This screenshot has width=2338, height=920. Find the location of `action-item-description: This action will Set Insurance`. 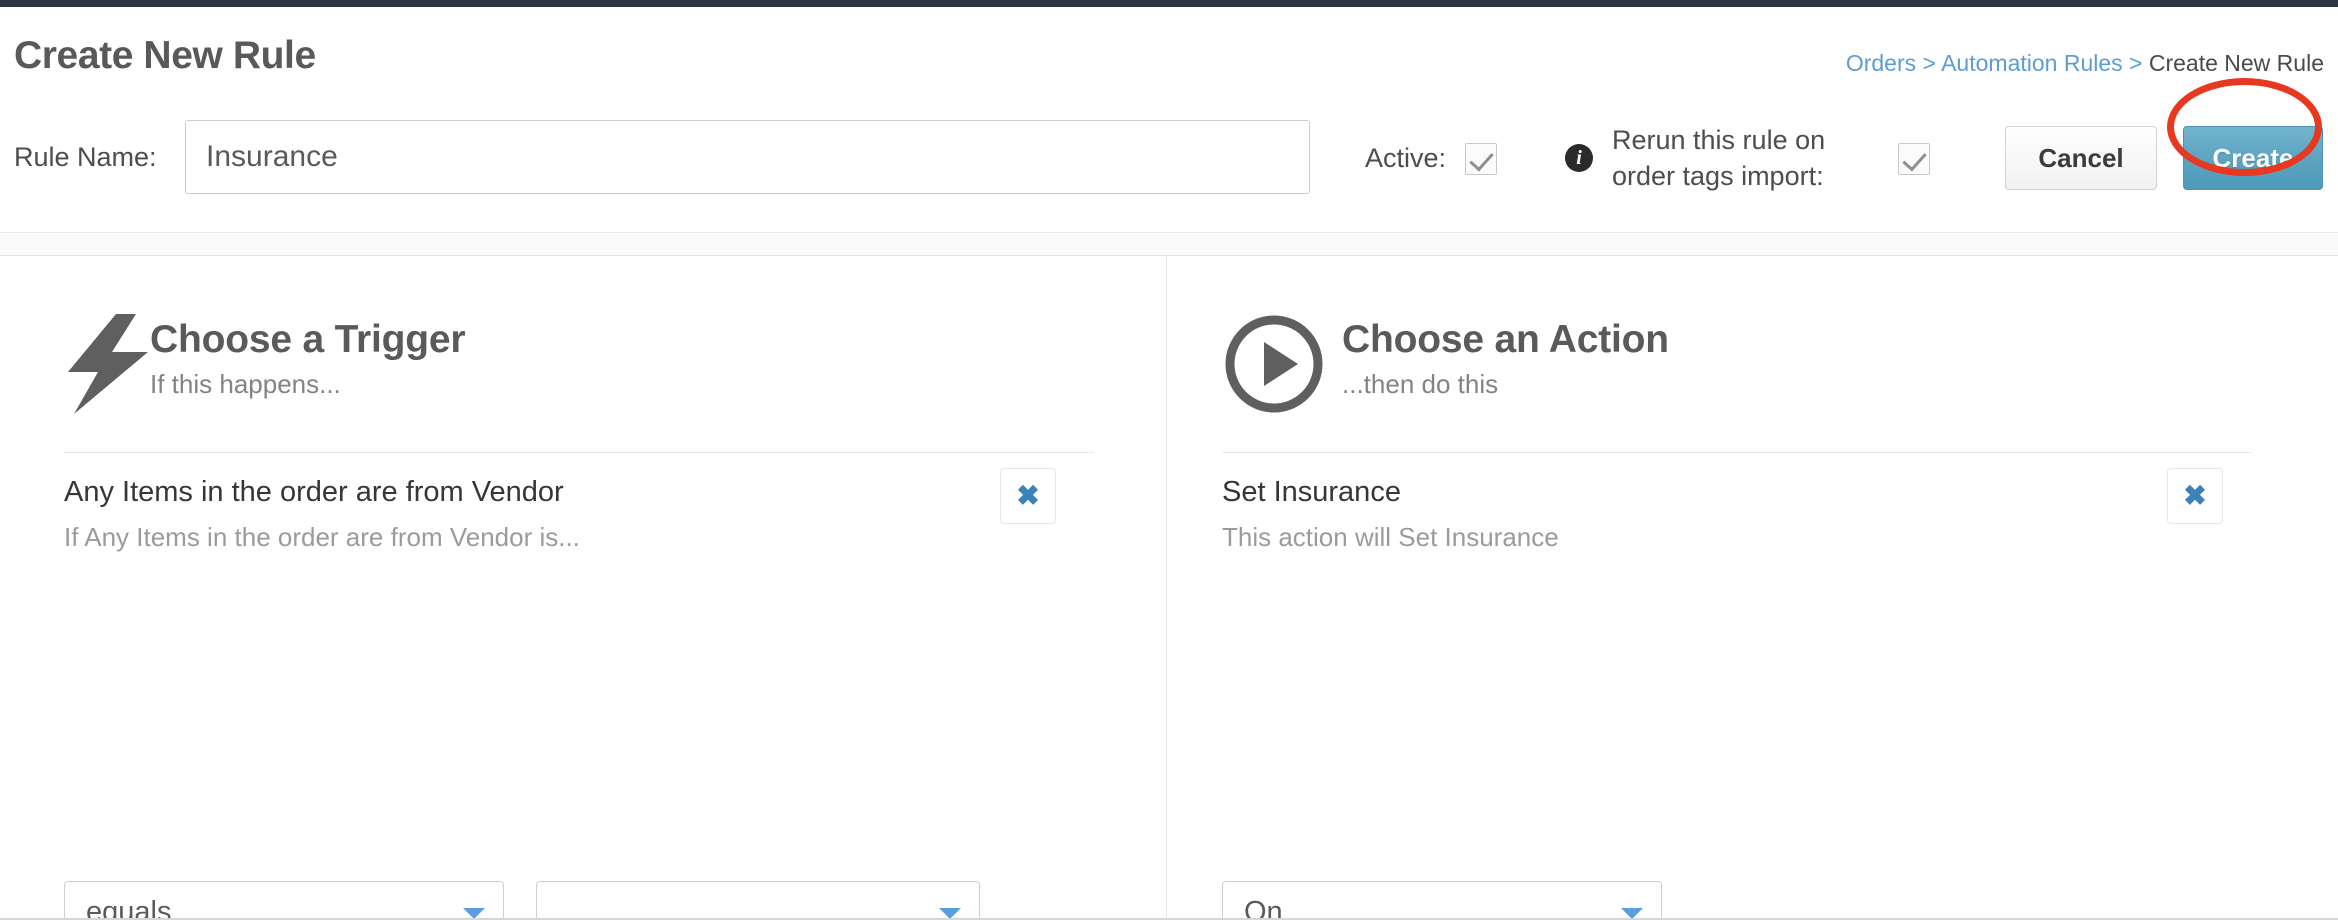

action-item-description: This action will Set Insurance is located at coordinates (1390, 537).